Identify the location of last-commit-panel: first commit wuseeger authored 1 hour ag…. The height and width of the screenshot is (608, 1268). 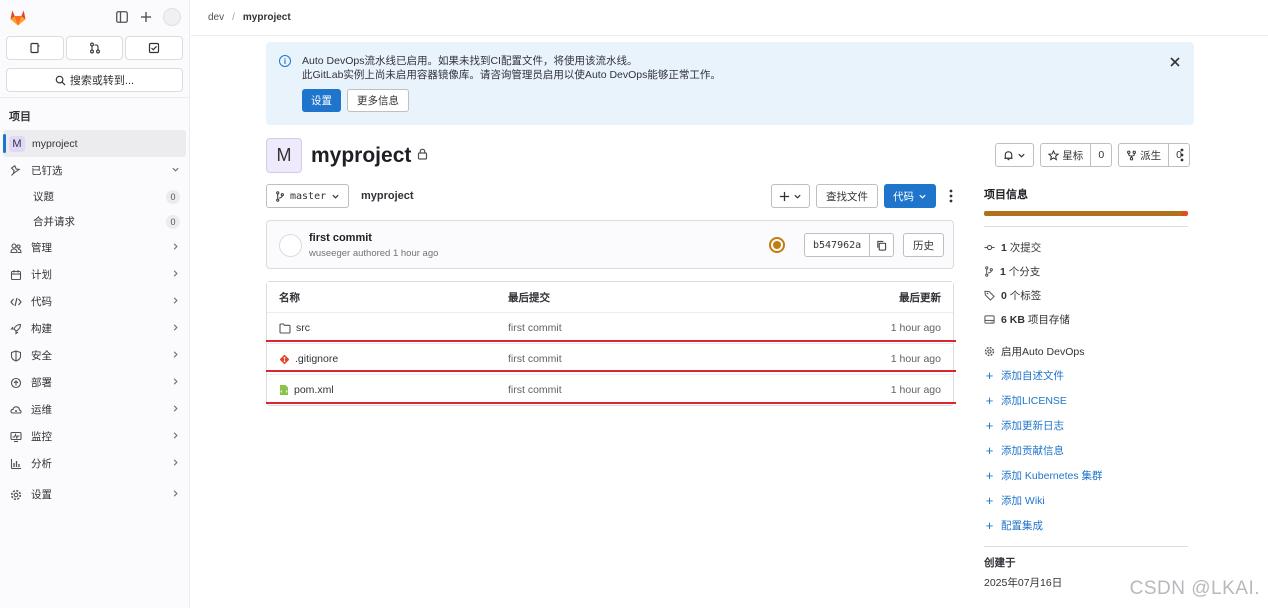
(610, 244).